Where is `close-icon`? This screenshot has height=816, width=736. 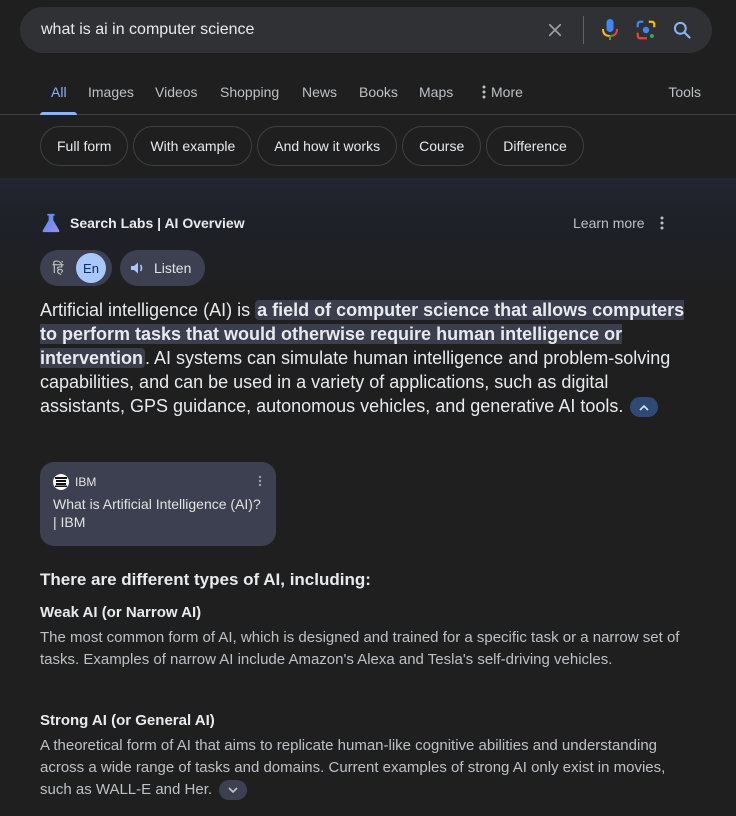
close-icon is located at coordinates (555, 30).